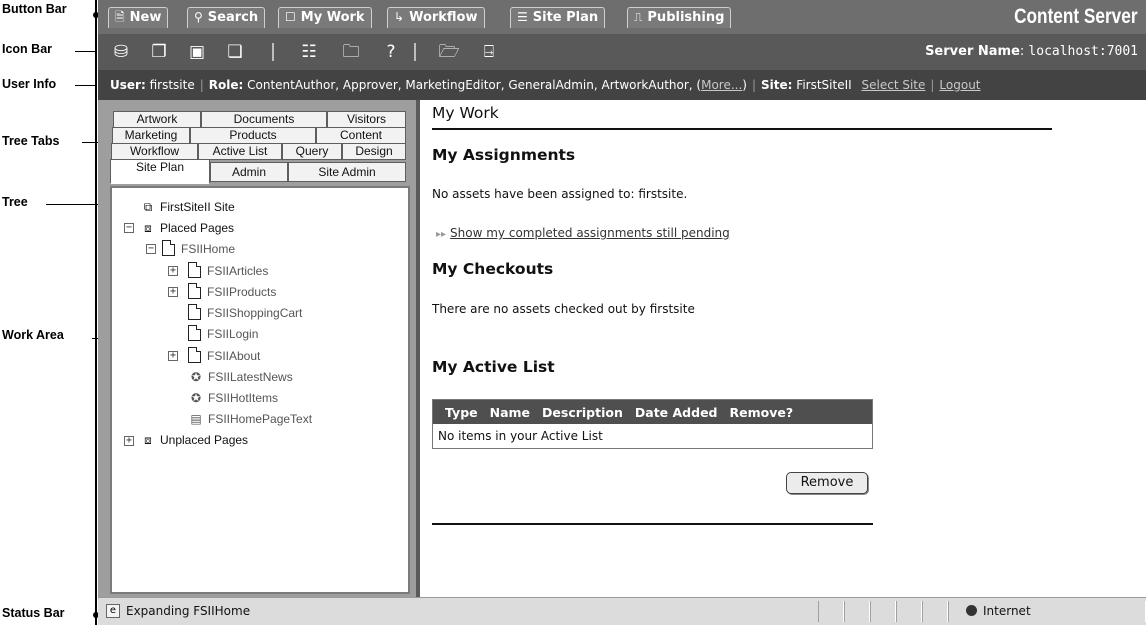 The height and width of the screenshot is (625, 1146). I want to click on callout-tree-tabs: Tree Tabs, so click(31, 141).